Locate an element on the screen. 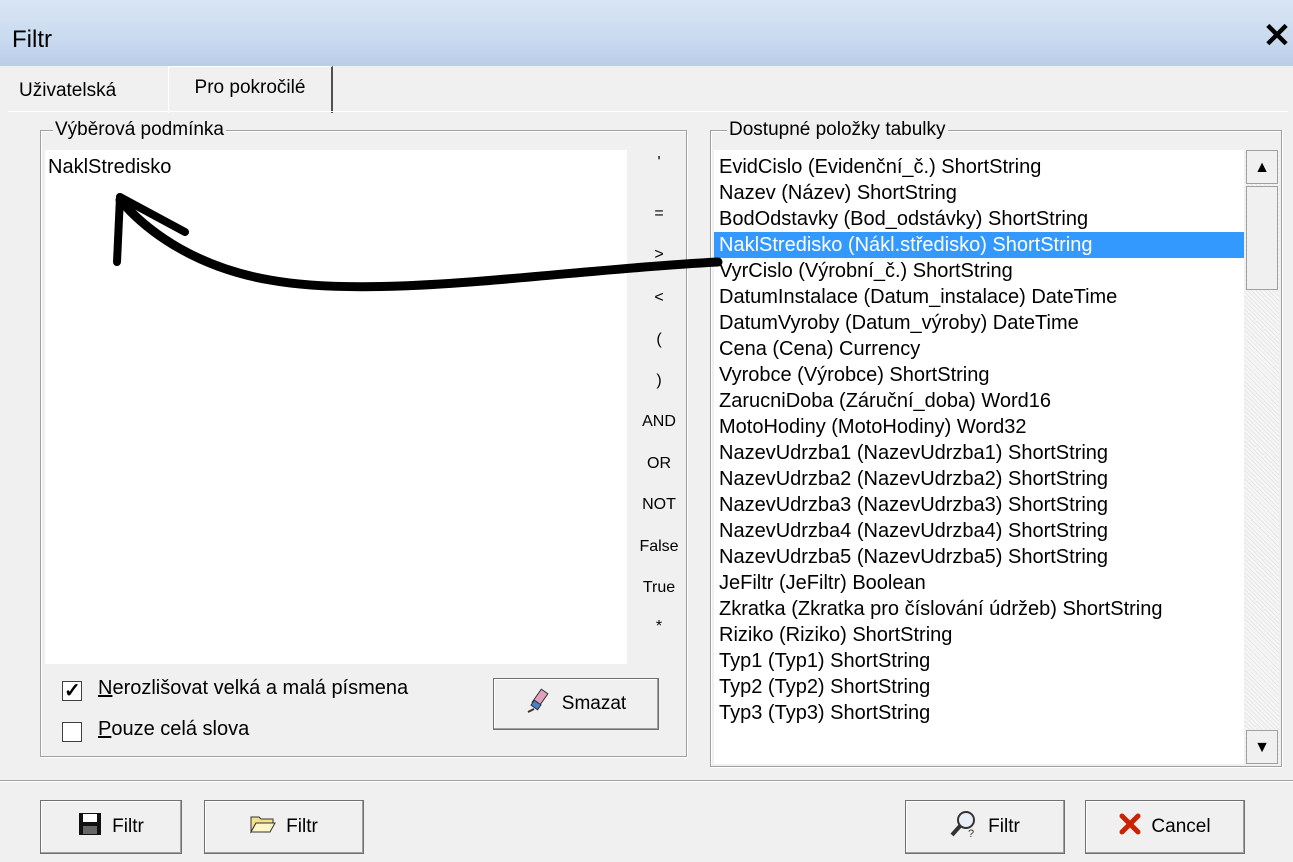  cancel-x-icon is located at coordinates (1130, 827).